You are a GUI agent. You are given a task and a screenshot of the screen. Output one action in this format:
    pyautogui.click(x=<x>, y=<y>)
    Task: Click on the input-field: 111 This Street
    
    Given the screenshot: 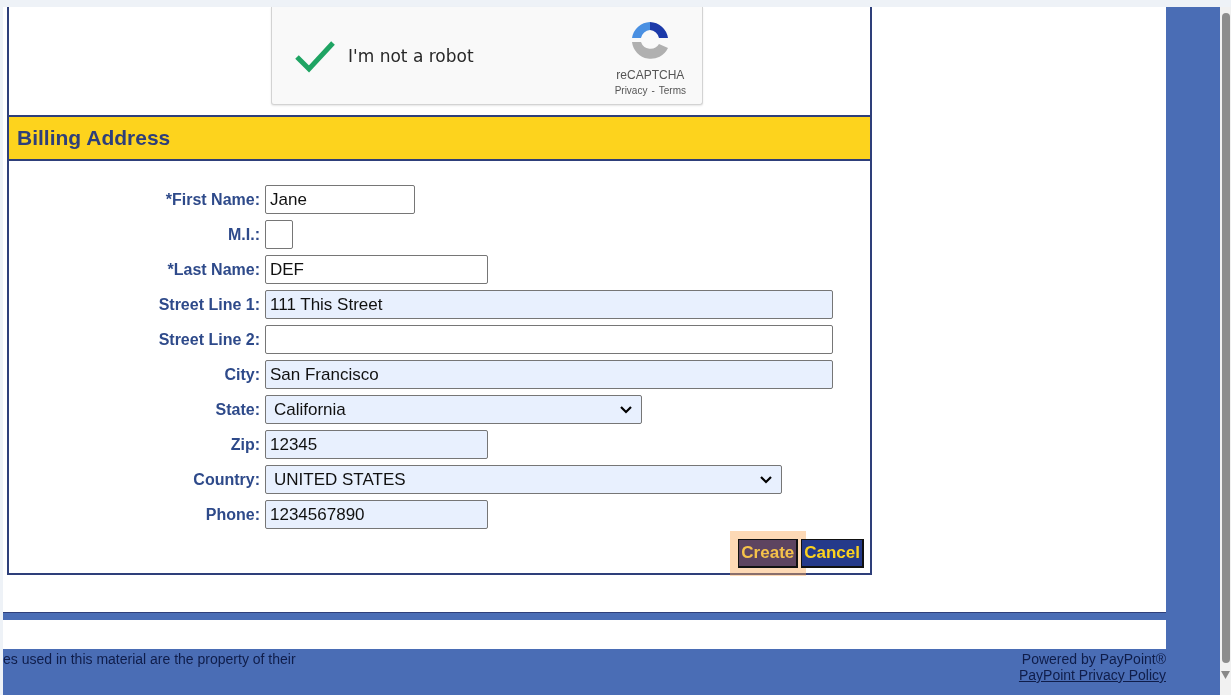 What is the action you would take?
    pyautogui.click(x=549, y=304)
    